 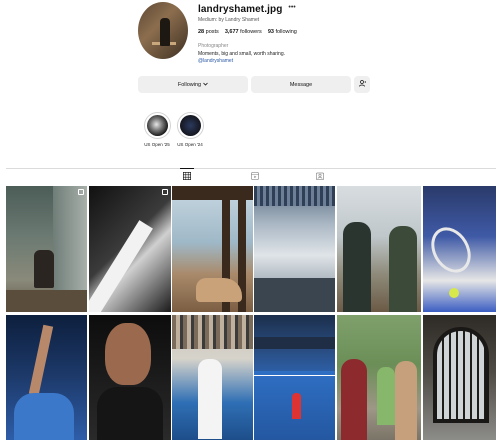 What do you see at coordinates (41, 360) in the screenshot?
I see `post-arm` at bounding box center [41, 360].